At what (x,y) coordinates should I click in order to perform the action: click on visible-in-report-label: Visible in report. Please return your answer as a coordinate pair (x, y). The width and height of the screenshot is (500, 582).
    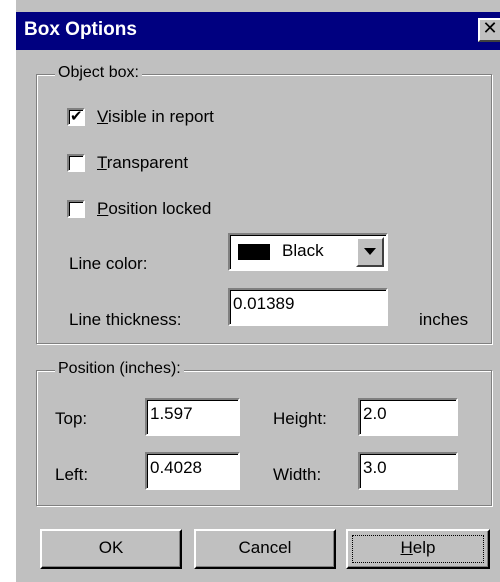
    Looking at the image, I should click on (155, 116).